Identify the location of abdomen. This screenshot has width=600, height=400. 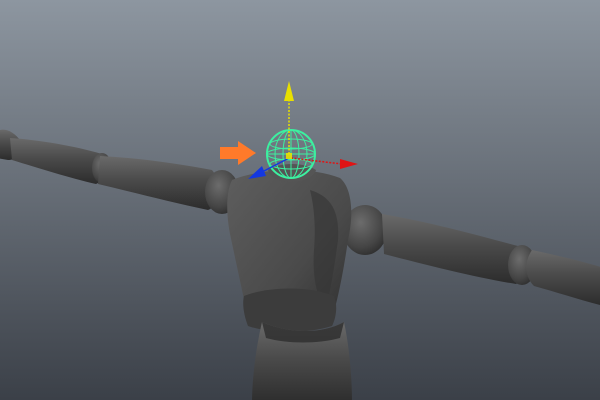
(290, 310).